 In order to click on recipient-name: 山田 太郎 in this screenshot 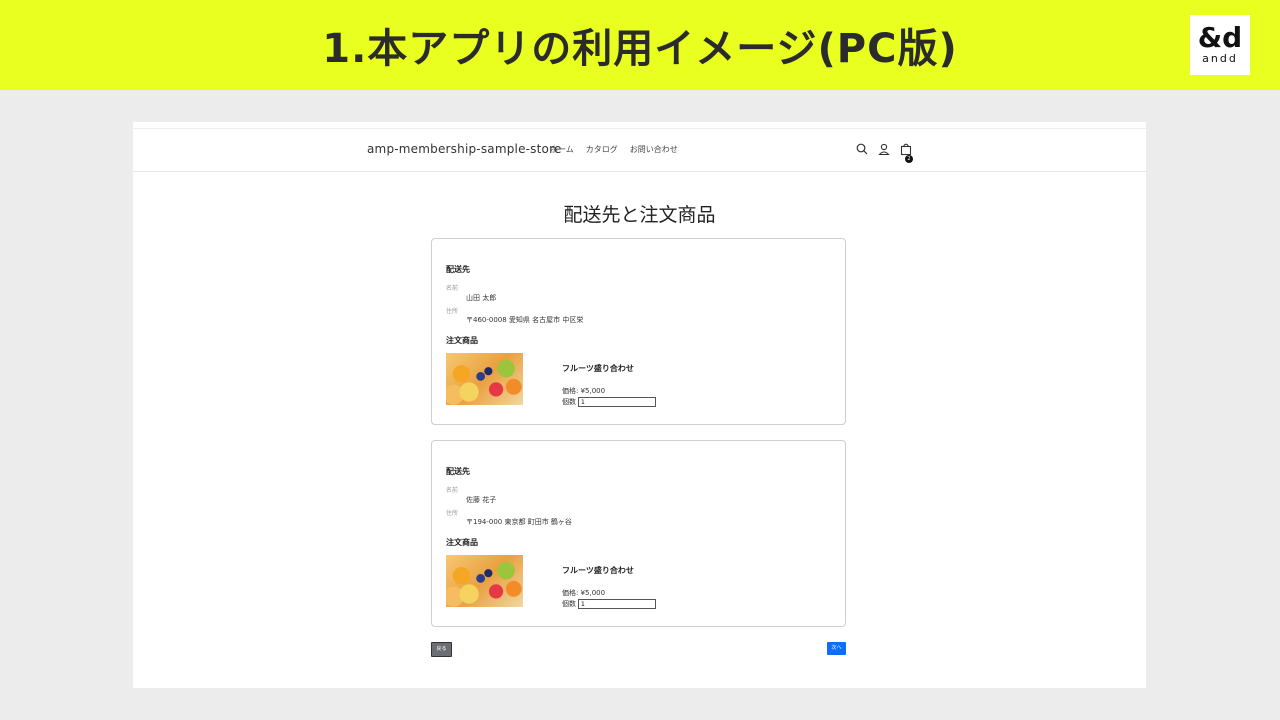, I will do `click(481, 298)`.